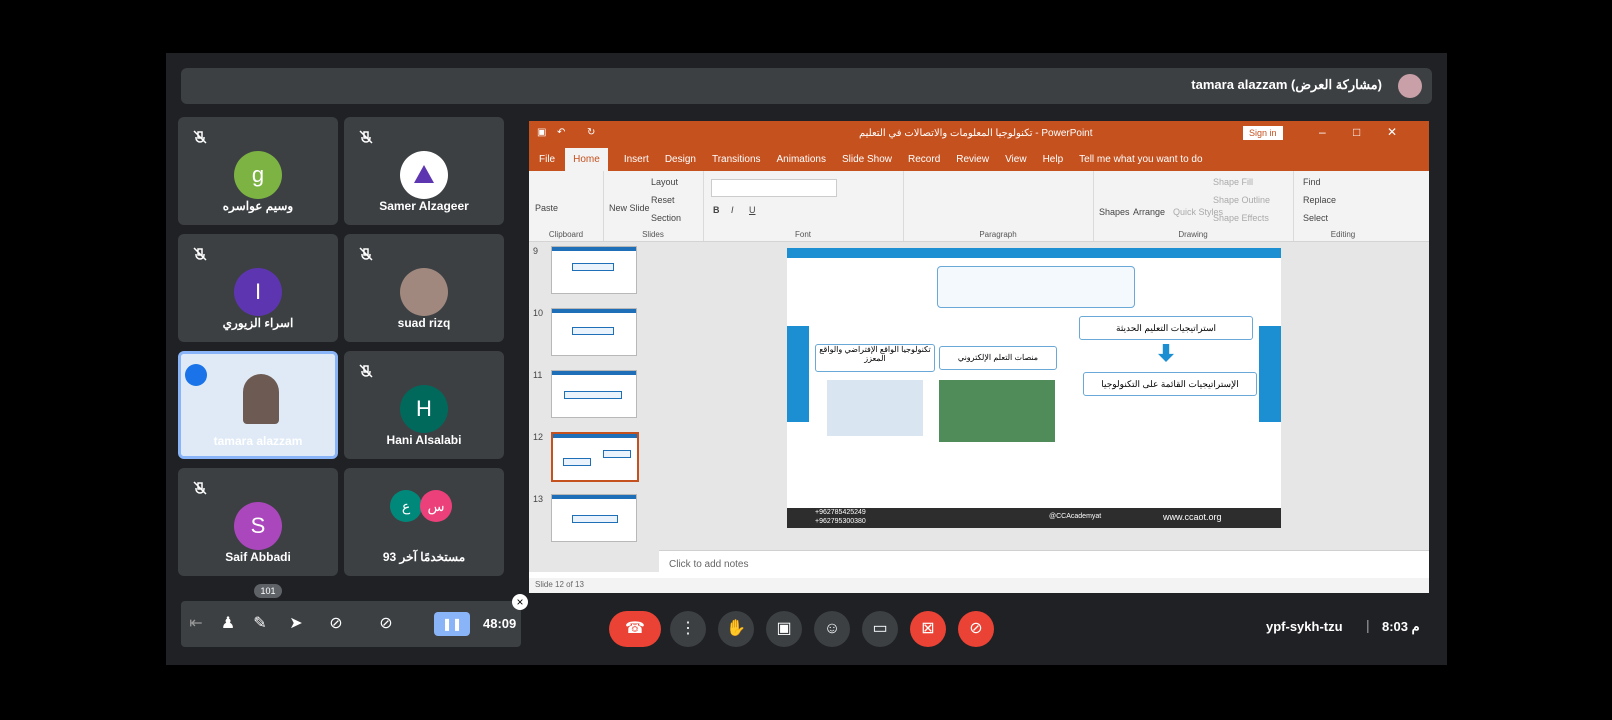 The height and width of the screenshot is (720, 1612). What do you see at coordinates (586, 159) in the screenshot?
I see `tab-home: Home` at bounding box center [586, 159].